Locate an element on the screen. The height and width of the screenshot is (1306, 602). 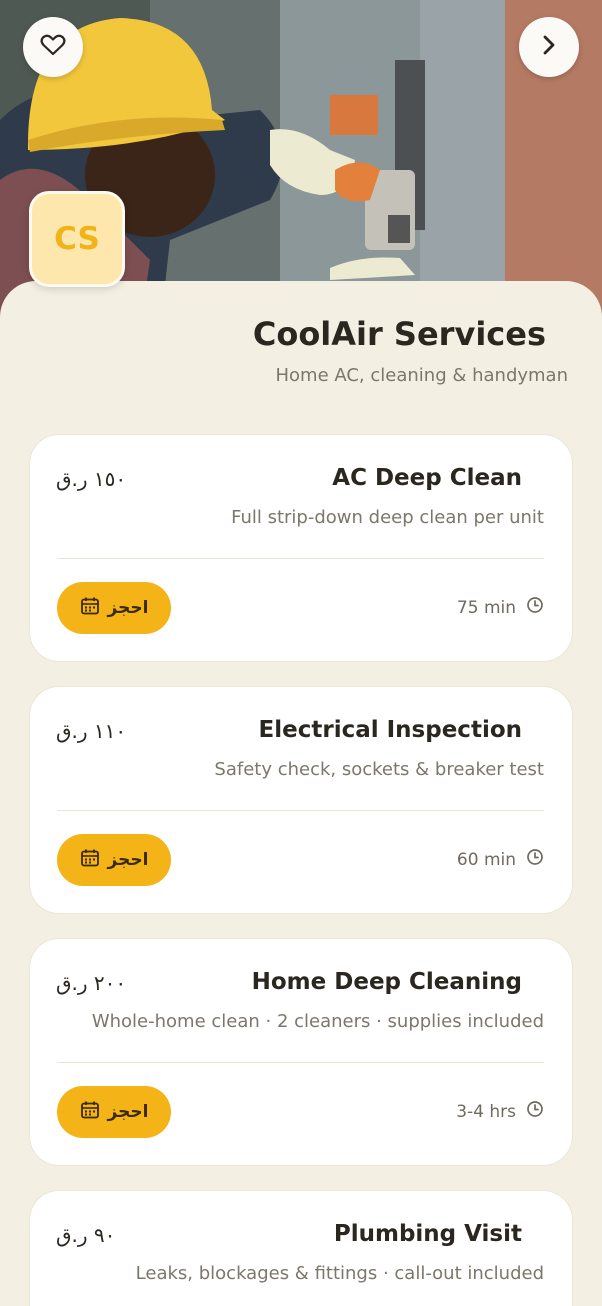
service-name: Home Deep Cleaning is located at coordinates (386, 982).